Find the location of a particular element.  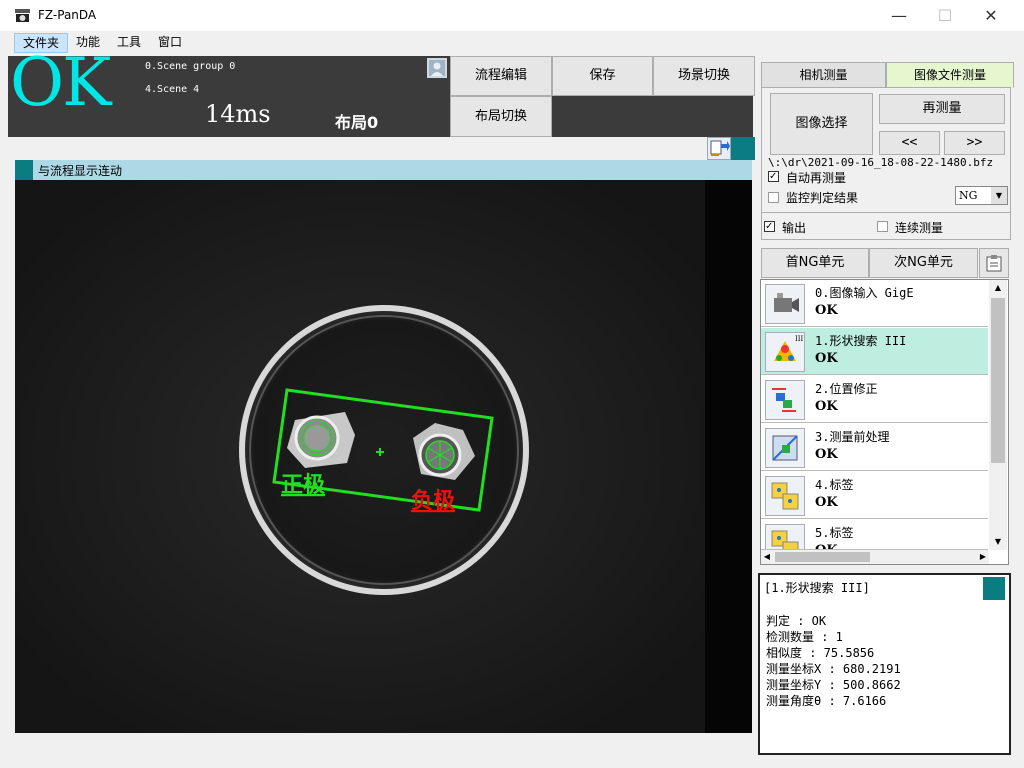

next-ng-button: 次NG单元 is located at coordinates (923, 263).